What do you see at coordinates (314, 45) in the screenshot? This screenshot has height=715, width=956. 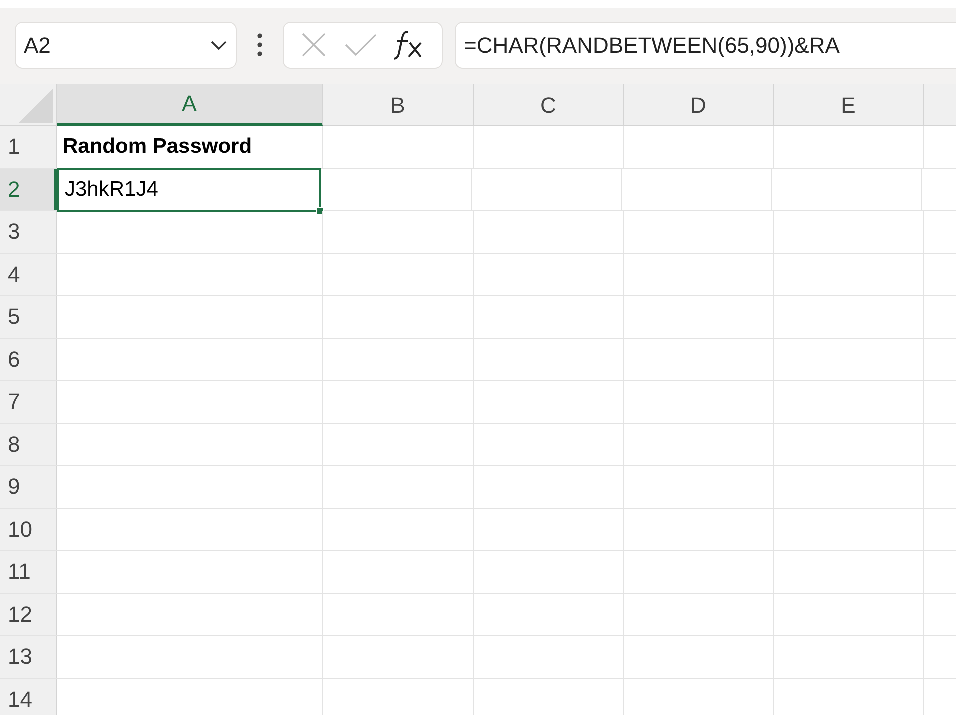 I see `close-icon` at bounding box center [314, 45].